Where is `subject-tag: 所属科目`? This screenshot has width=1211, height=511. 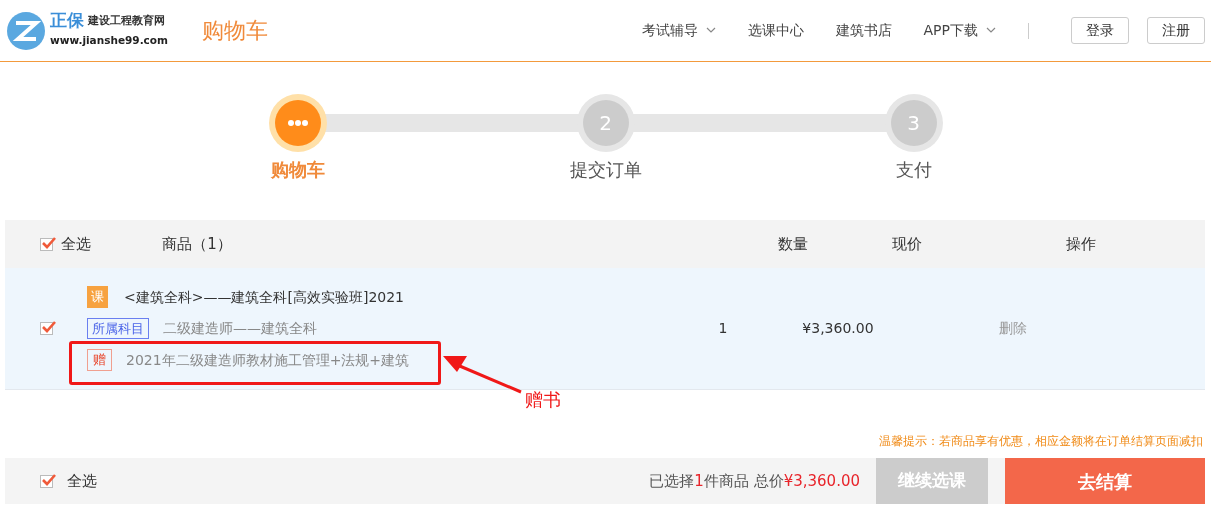 subject-tag: 所属科目 is located at coordinates (118, 328).